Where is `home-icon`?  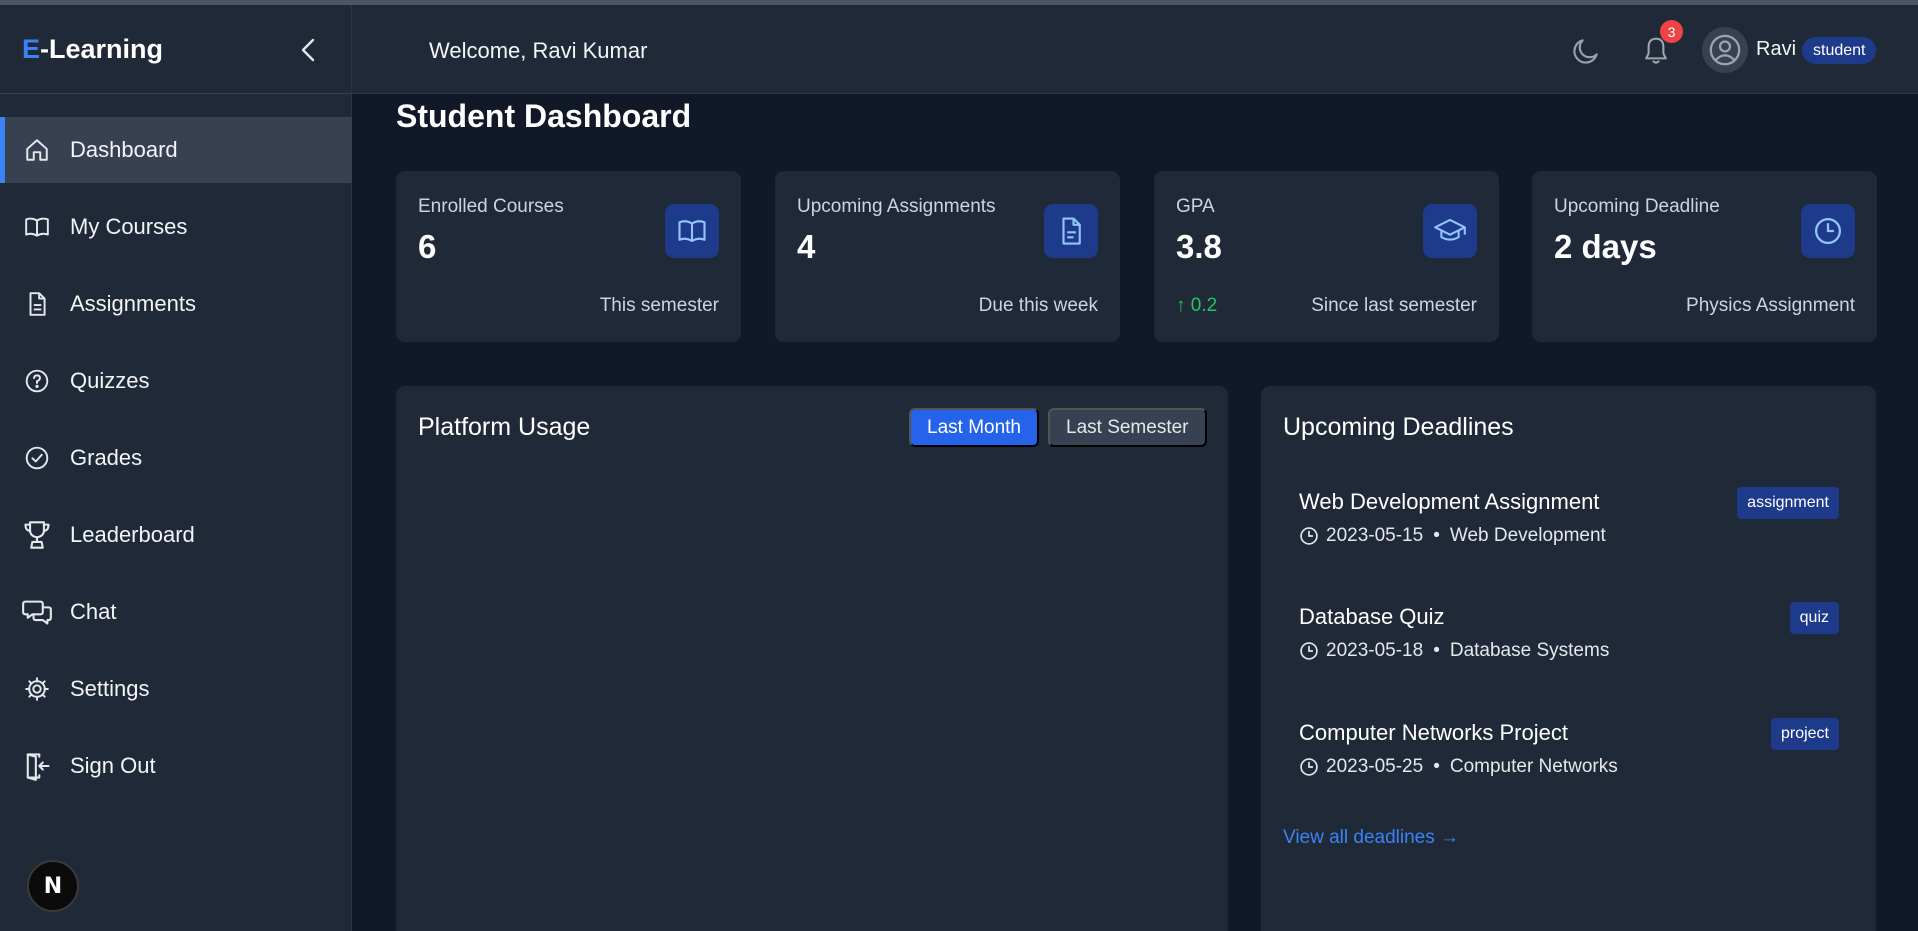
home-icon is located at coordinates (37, 150).